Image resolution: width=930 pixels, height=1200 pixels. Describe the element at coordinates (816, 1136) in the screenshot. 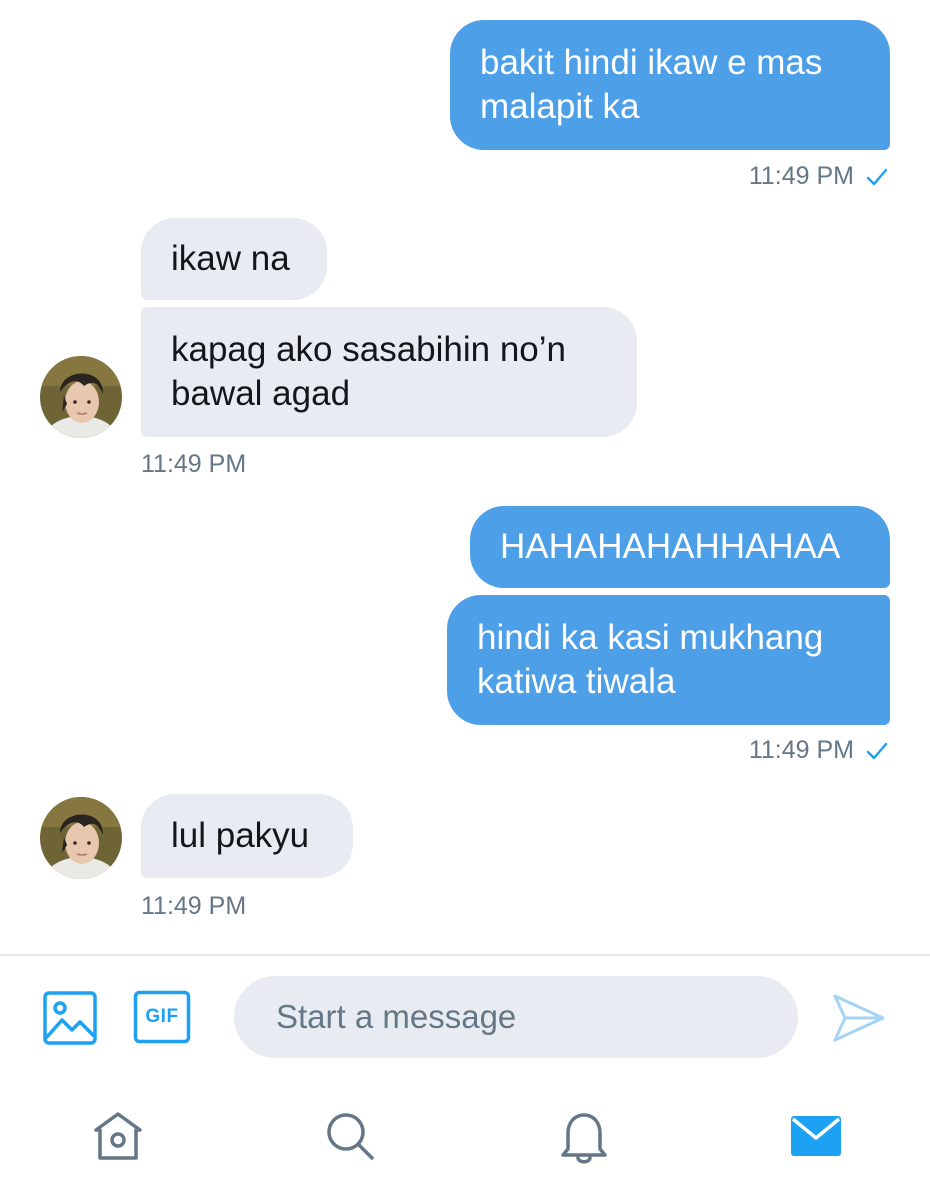

I see `mail-icon` at that location.